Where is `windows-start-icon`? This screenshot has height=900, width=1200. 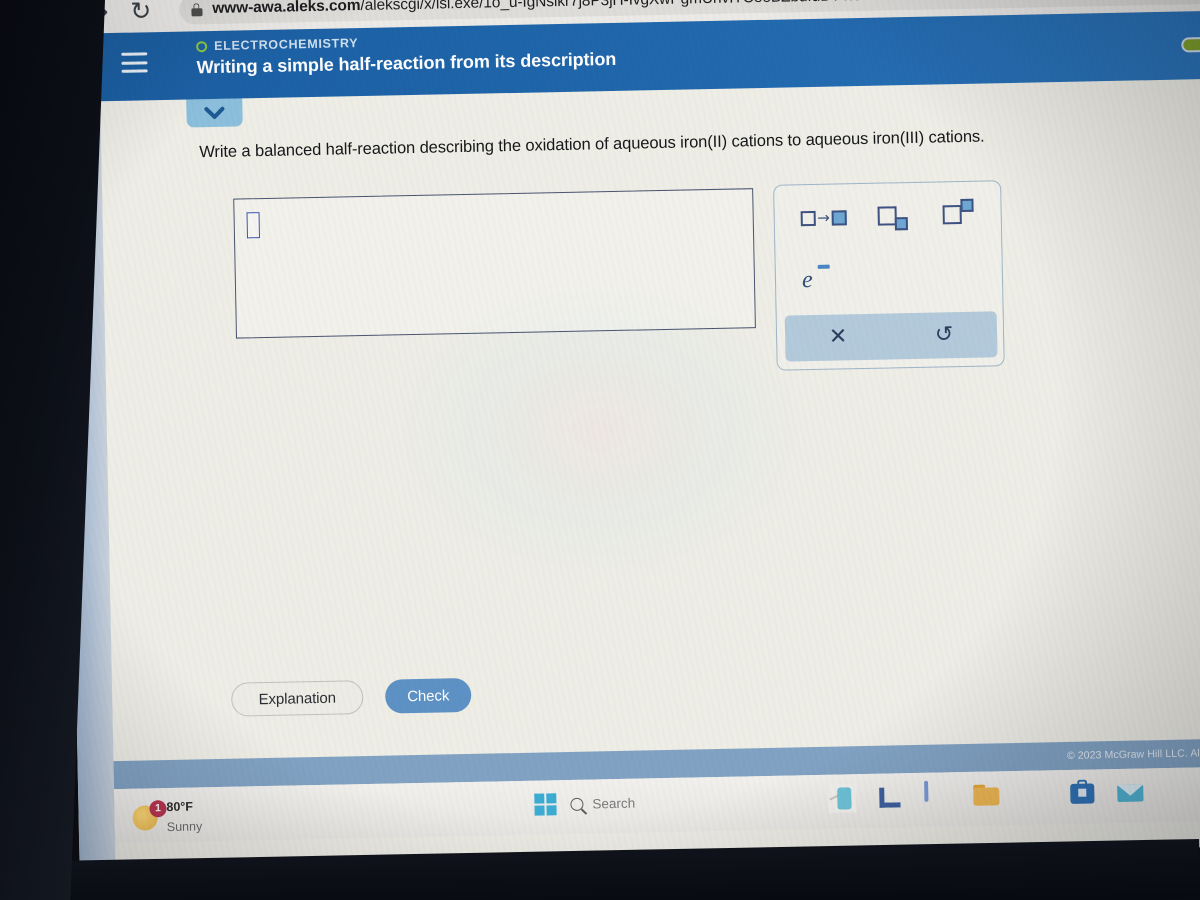
windows-start-icon is located at coordinates (545, 804).